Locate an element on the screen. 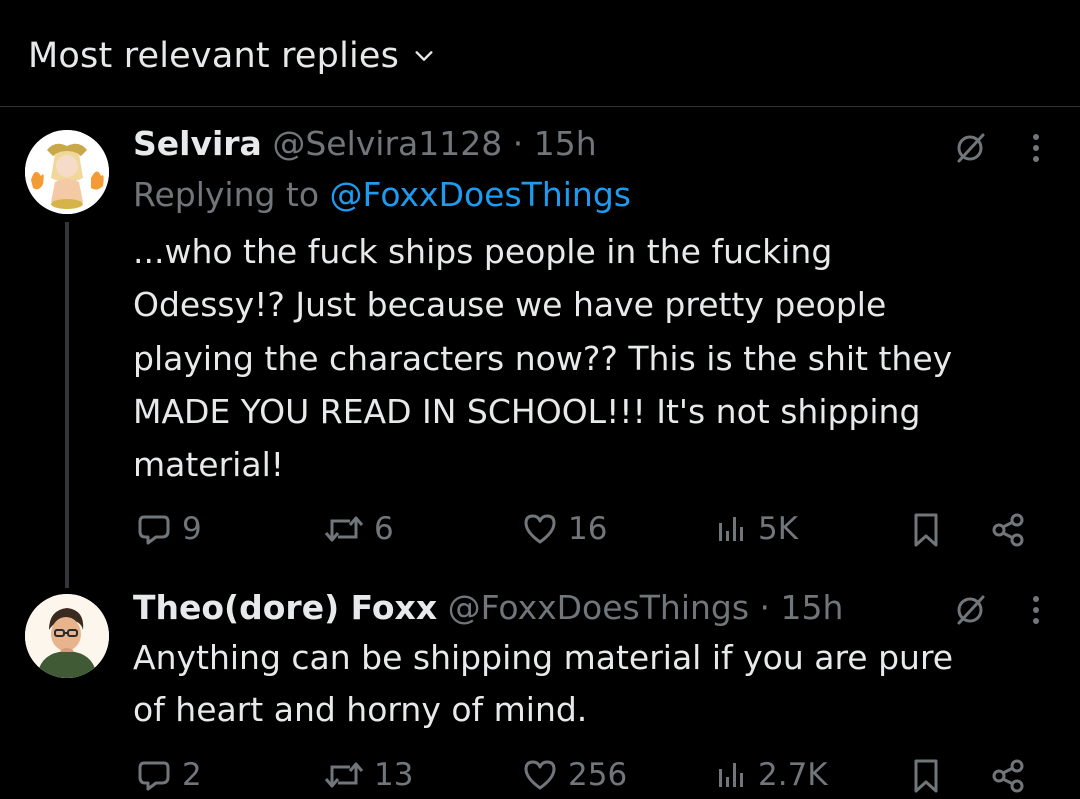 This screenshot has width=1080, height=799. like-count: 256 is located at coordinates (598, 775).